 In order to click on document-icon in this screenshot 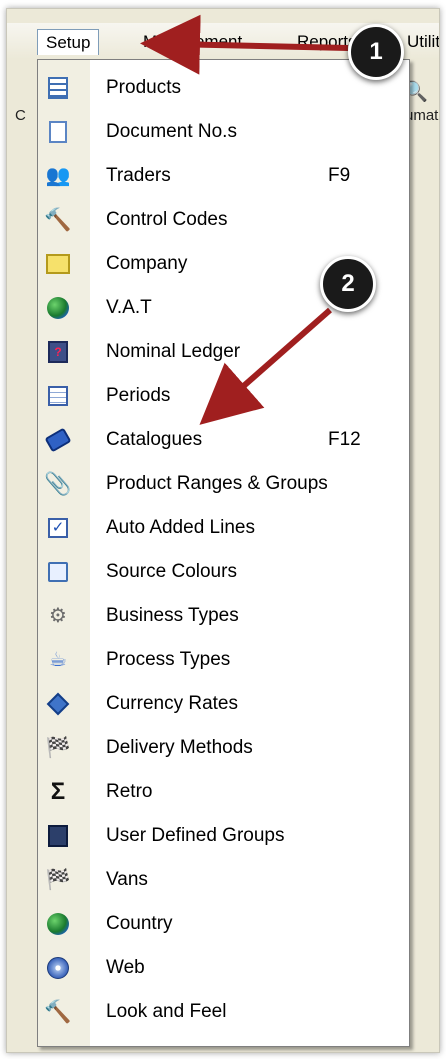, I will do `click(58, 132)`.